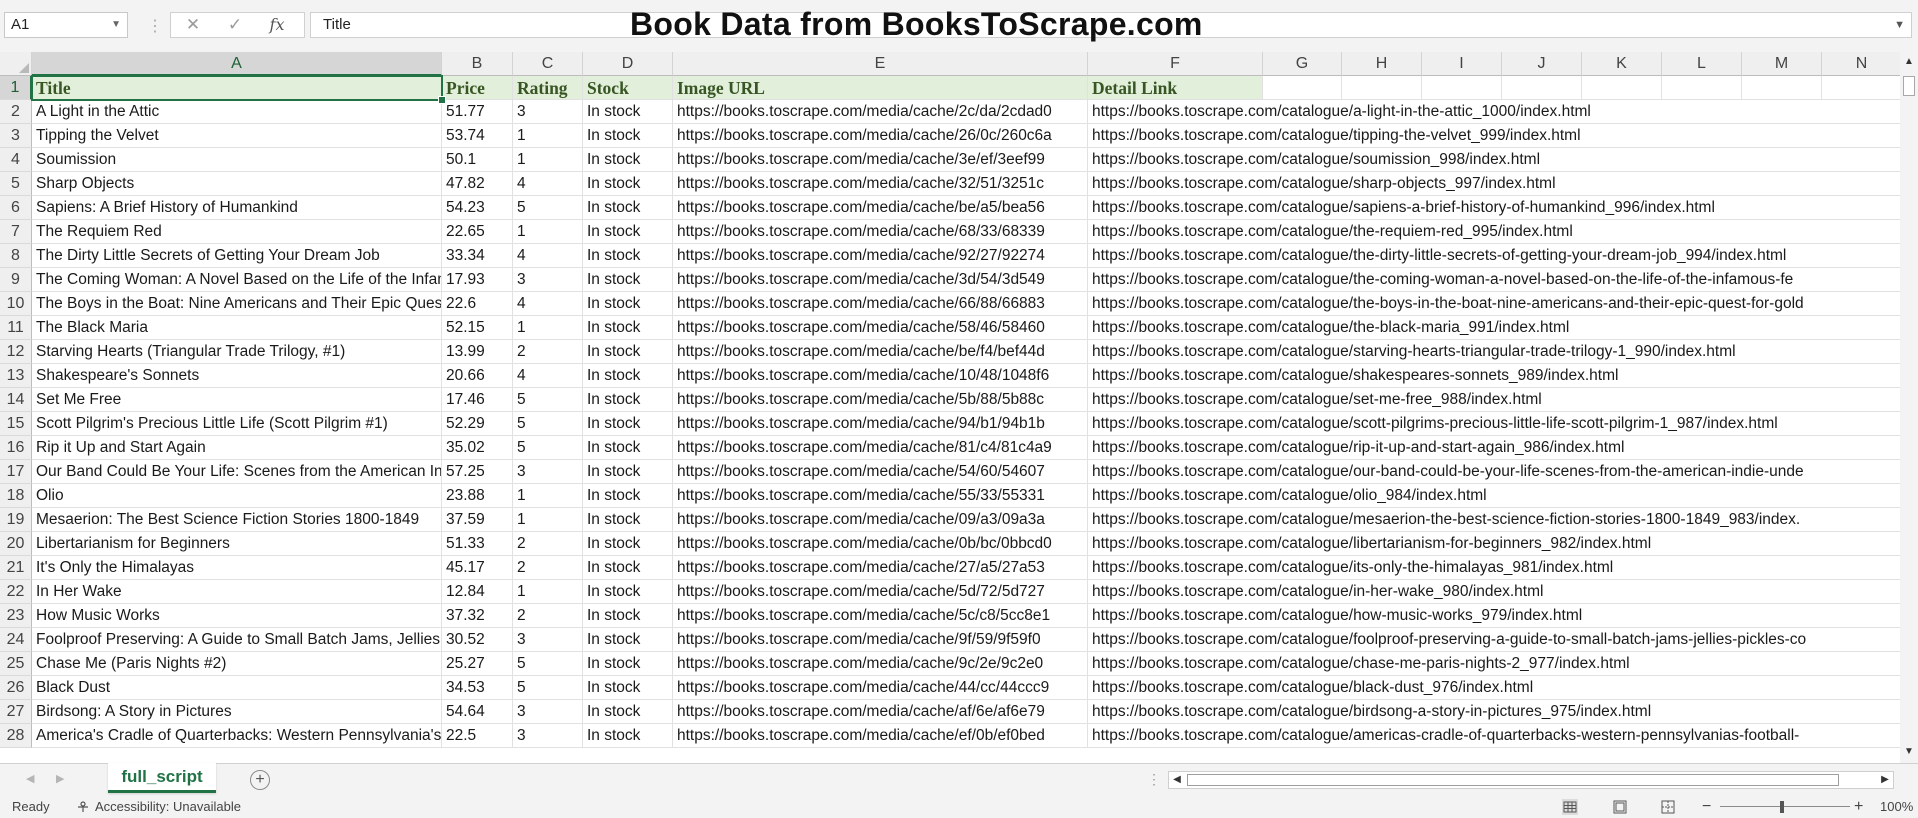  I want to click on row-header: 18, so click(16, 496).